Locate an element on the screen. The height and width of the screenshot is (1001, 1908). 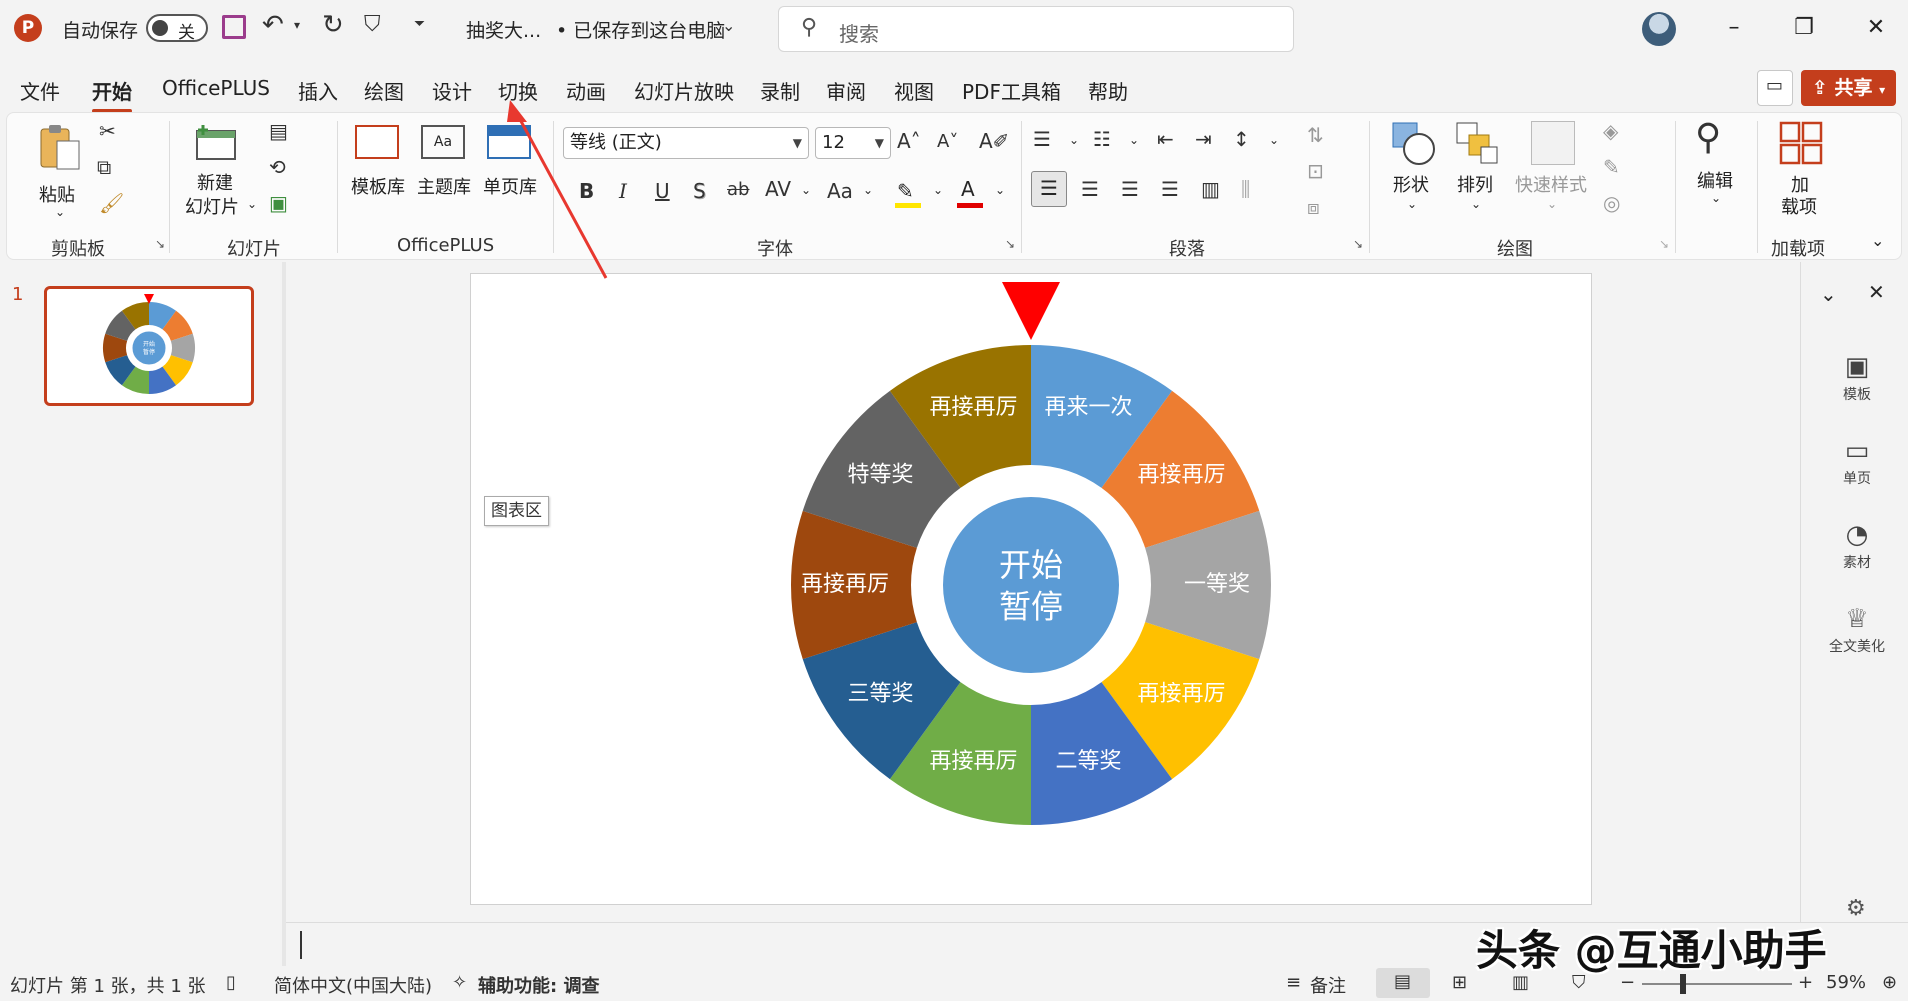
settings-gear-icon: ⚙ is located at coordinates (1856, 908).